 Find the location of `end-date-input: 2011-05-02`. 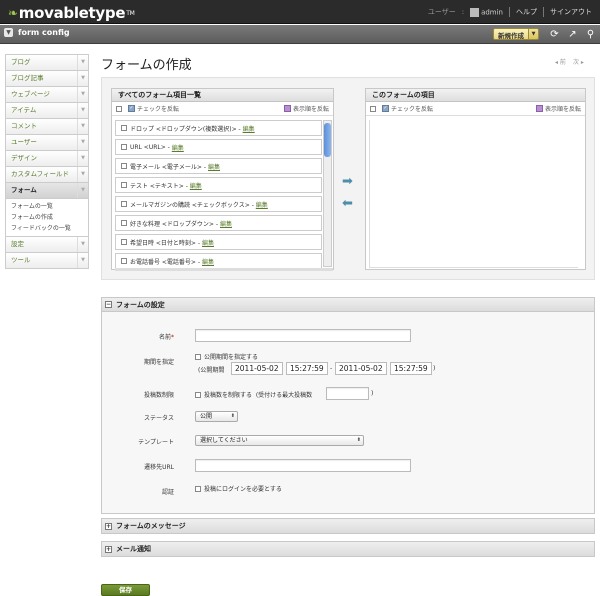

end-date-input: 2011-05-02 is located at coordinates (361, 368).